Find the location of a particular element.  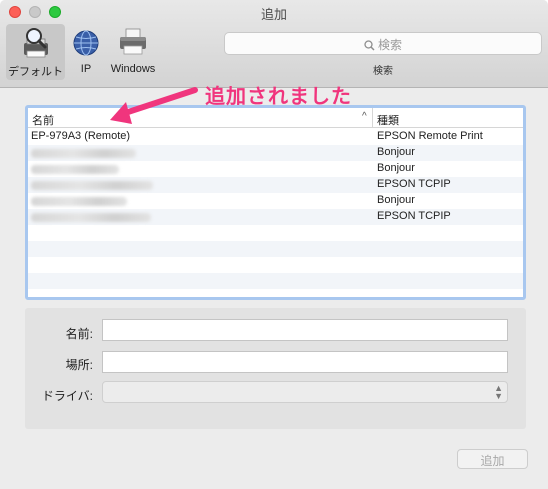

toolbar-default-label: デフォルト is located at coordinates (35, 72).